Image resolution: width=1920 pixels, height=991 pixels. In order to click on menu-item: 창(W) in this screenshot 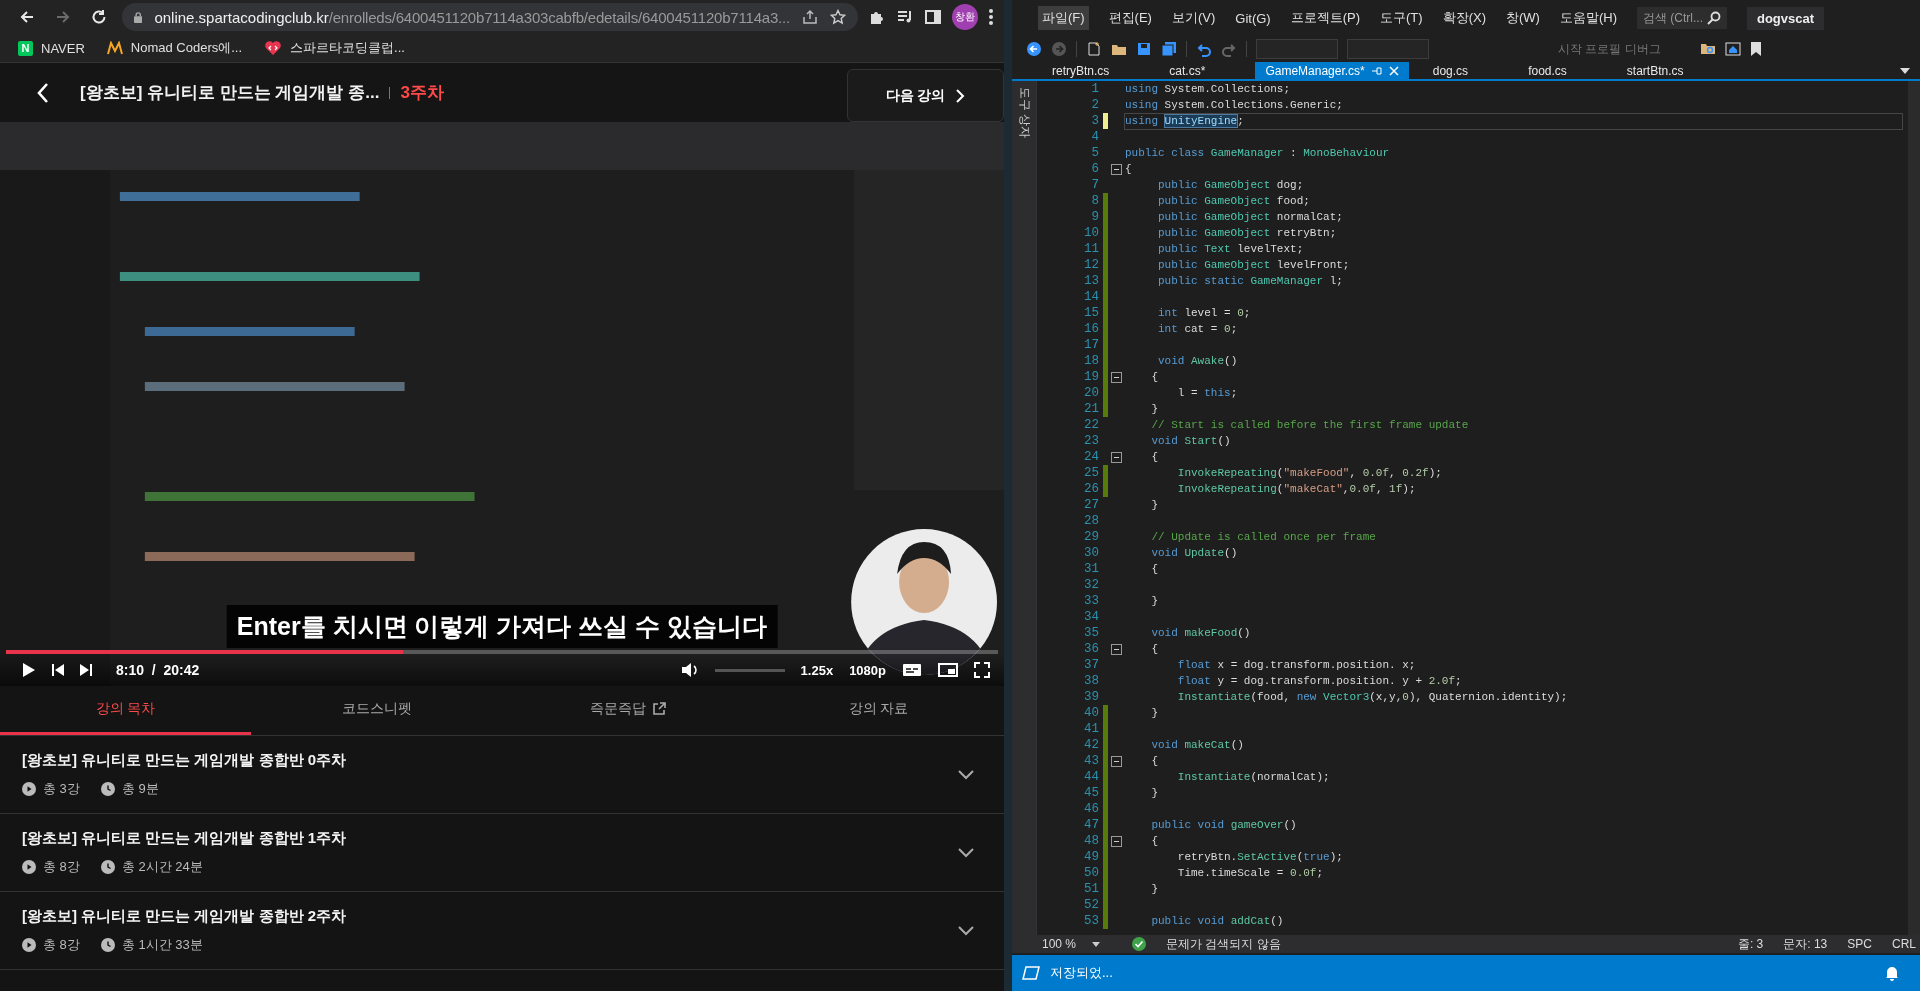, I will do `click(1523, 18)`.